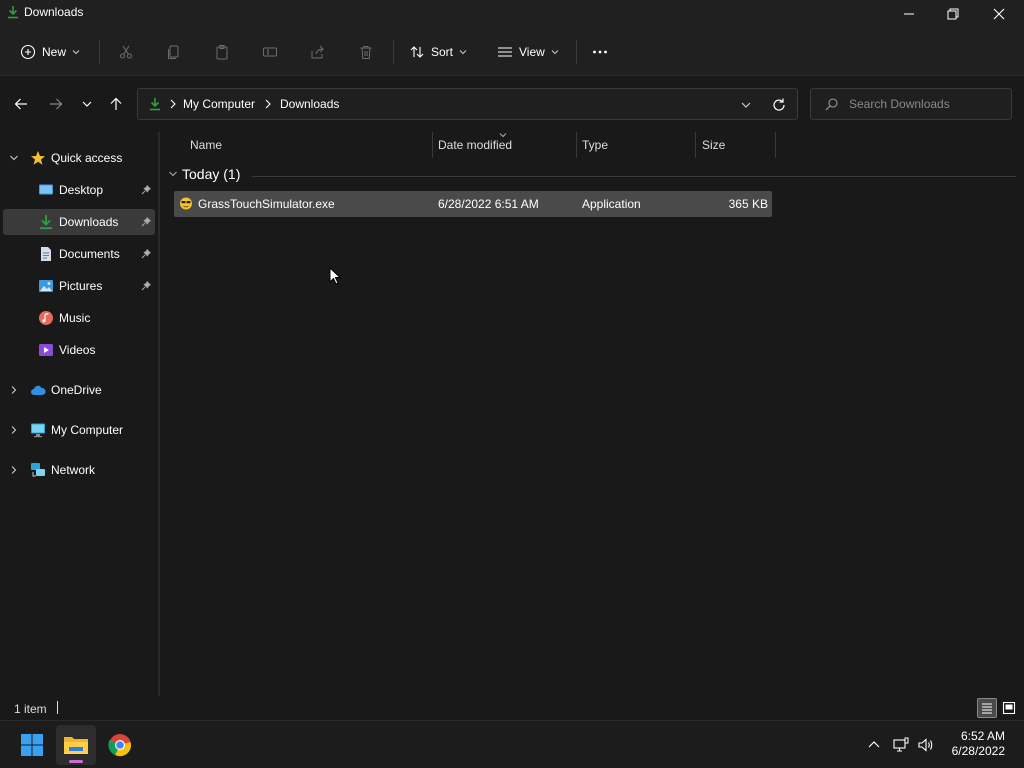  Describe the element at coordinates (978, 751) in the screenshot. I see `clock-date: 6/28/2022` at that location.